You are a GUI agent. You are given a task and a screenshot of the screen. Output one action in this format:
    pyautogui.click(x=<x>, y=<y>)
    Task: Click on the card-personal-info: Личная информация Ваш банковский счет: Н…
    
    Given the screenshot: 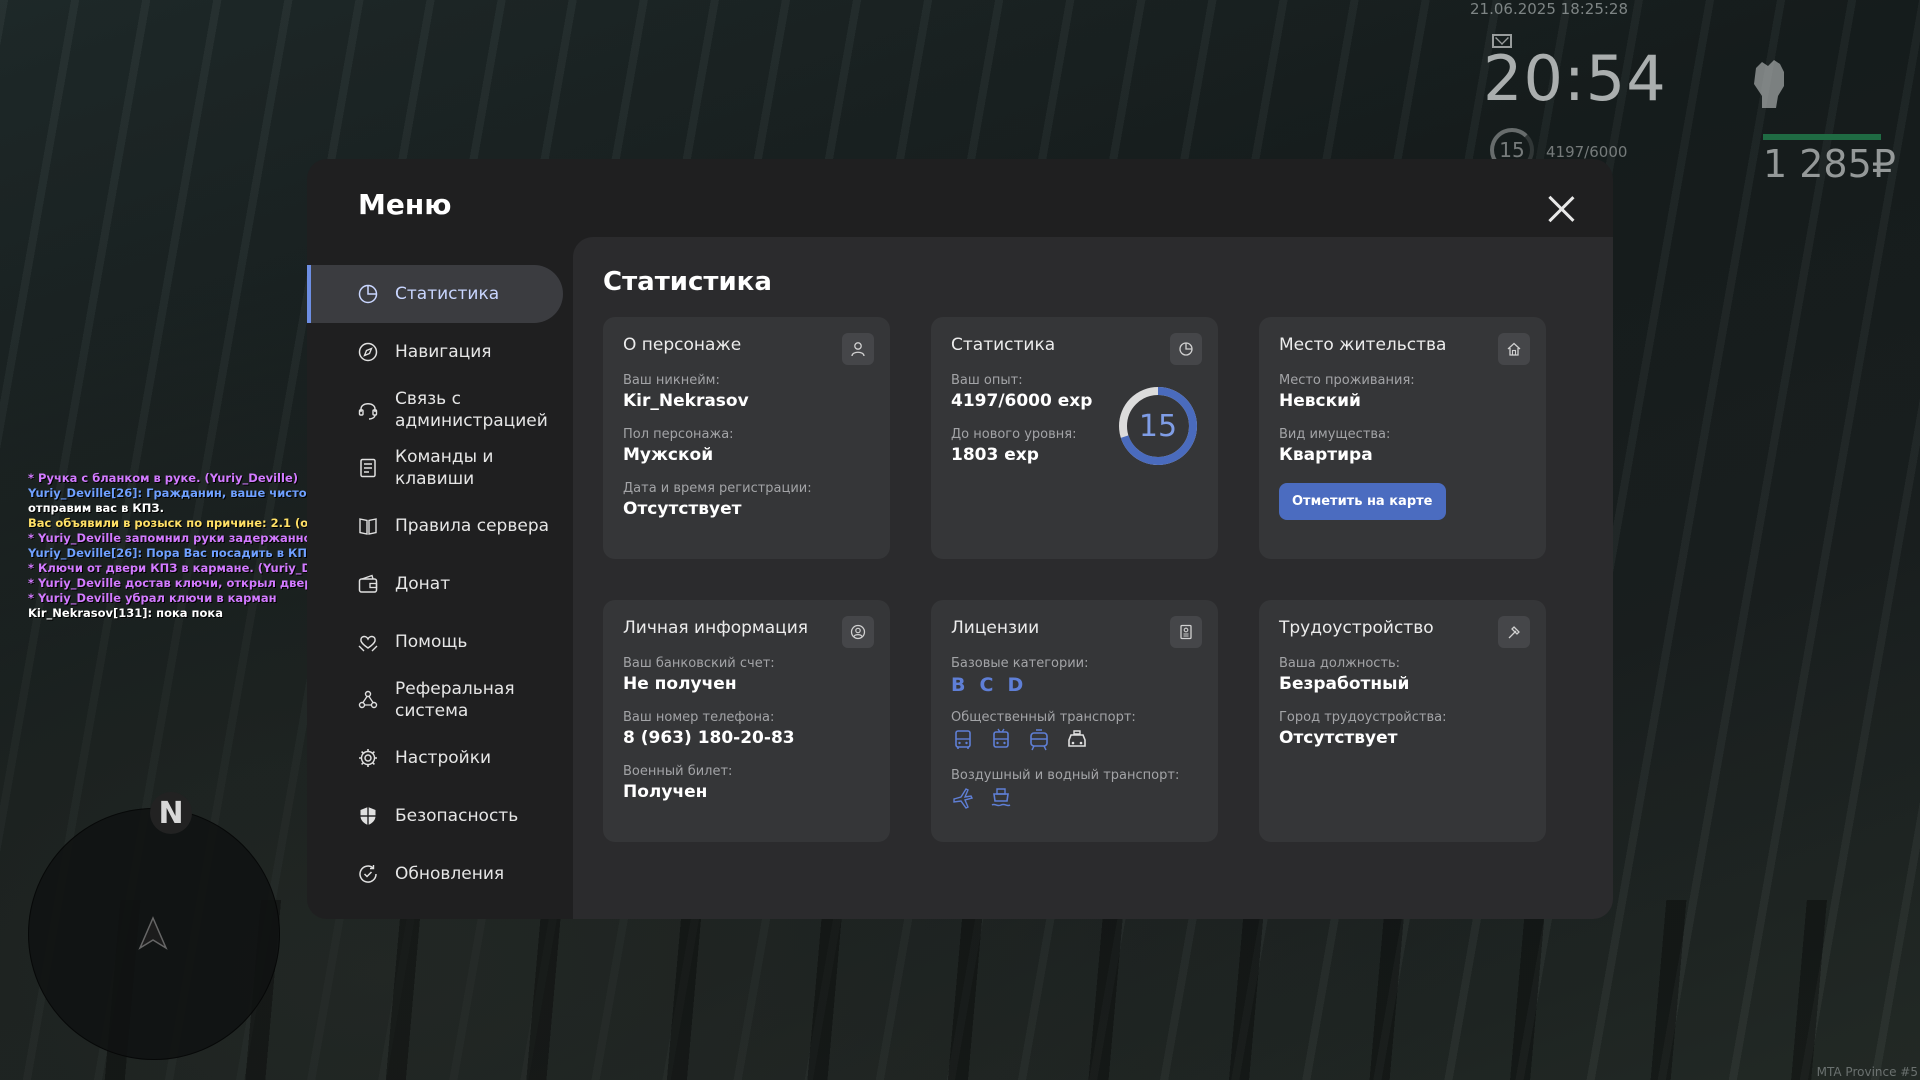 What is the action you would take?
    pyautogui.click(x=746, y=721)
    